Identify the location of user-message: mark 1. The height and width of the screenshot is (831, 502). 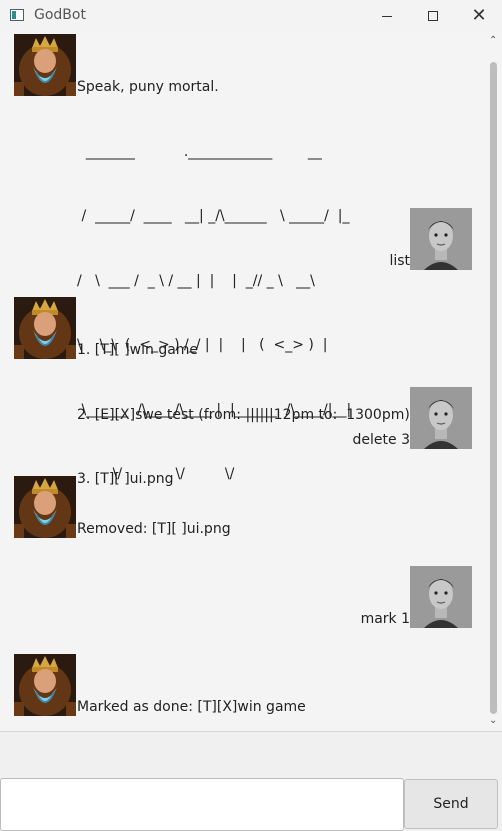
(385, 620).